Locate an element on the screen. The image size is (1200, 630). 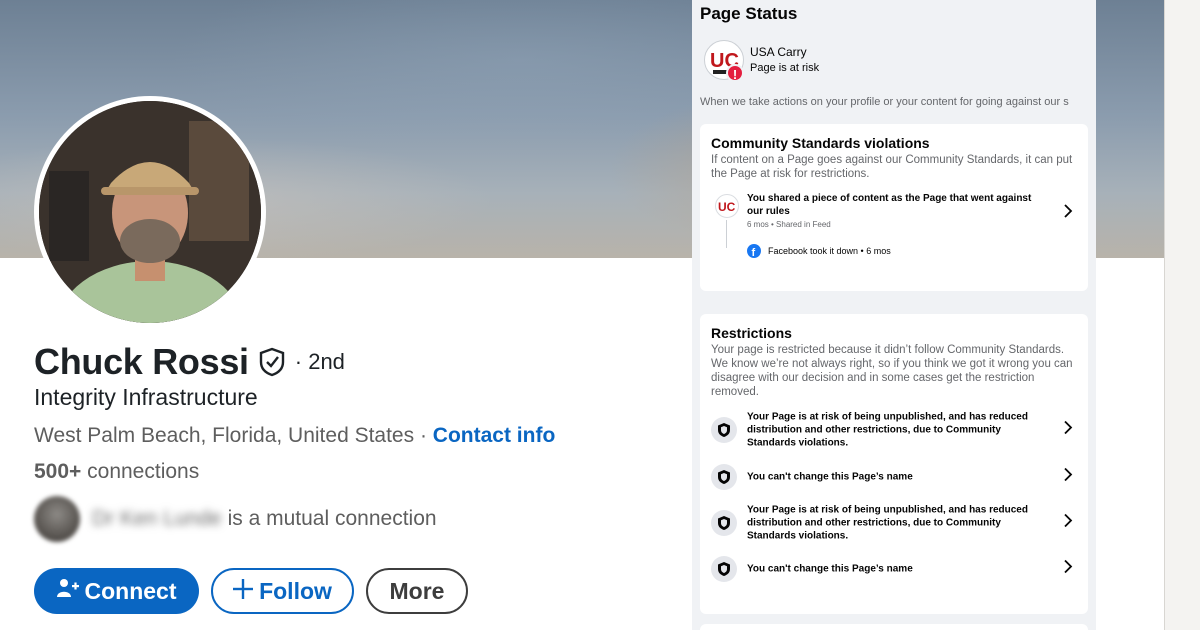
page-name: USA Carry is located at coordinates (778, 52).